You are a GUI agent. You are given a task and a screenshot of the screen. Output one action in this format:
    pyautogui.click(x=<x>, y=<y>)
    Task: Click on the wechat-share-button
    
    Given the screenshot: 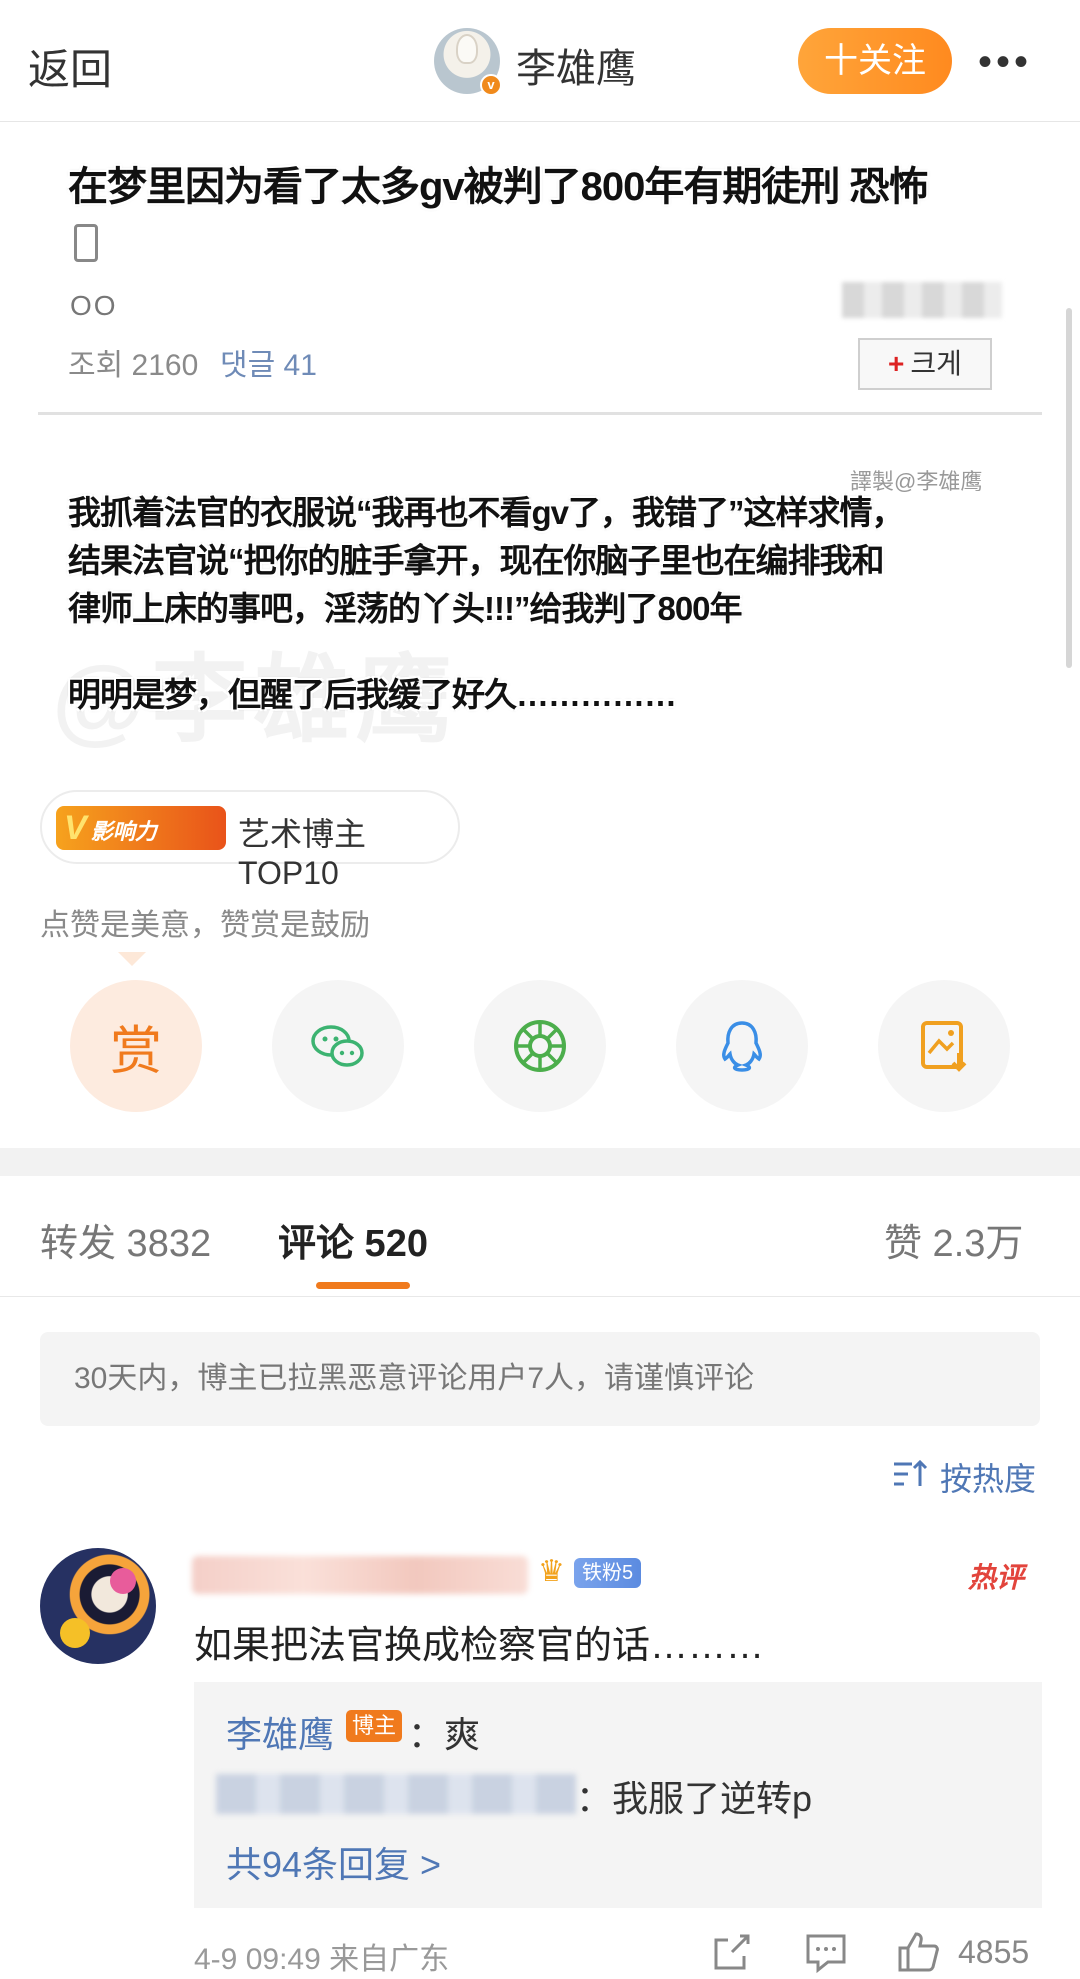 What is the action you would take?
    pyautogui.click(x=338, y=1046)
    